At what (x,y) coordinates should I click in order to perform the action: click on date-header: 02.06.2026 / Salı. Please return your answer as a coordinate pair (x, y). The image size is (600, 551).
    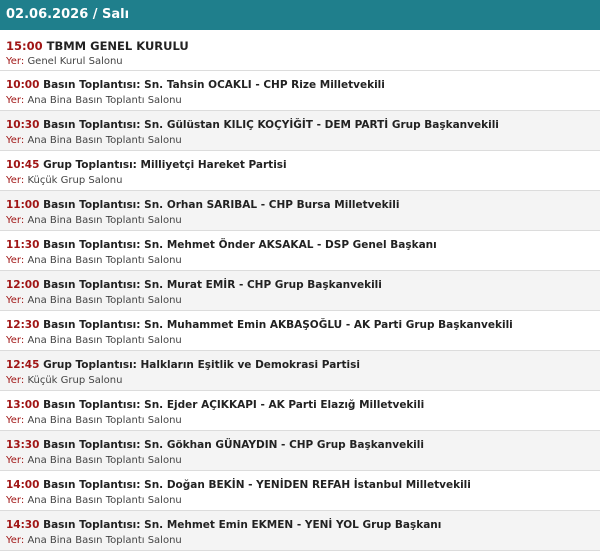
    Looking at the image, I should click on (300, 15).